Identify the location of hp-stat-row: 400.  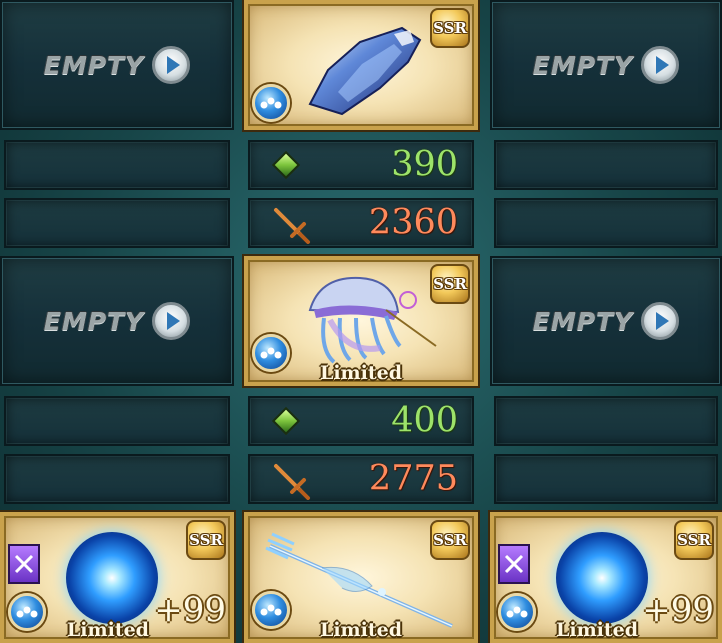
(361, 421).